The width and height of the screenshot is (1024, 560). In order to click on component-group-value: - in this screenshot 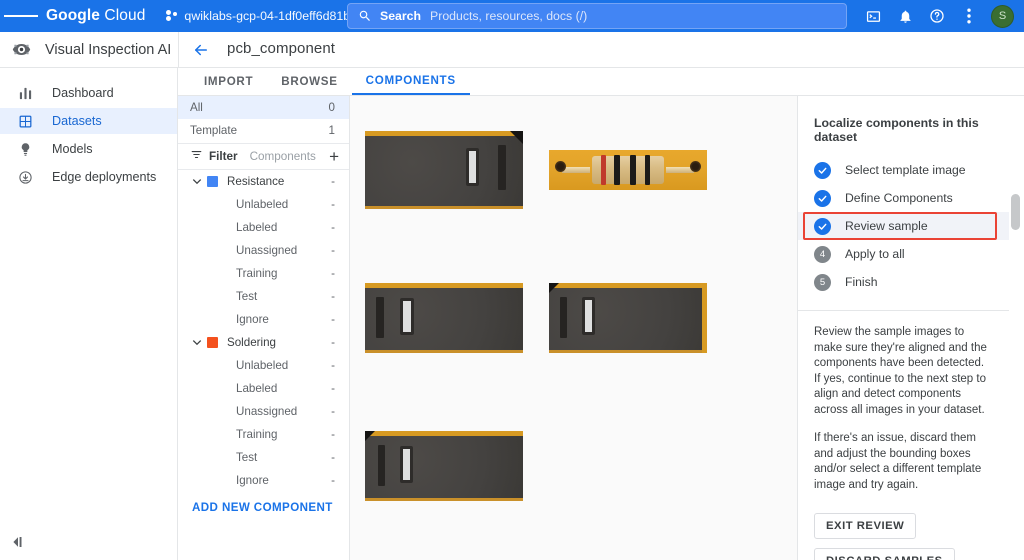, I will do `click(333, 342)`.